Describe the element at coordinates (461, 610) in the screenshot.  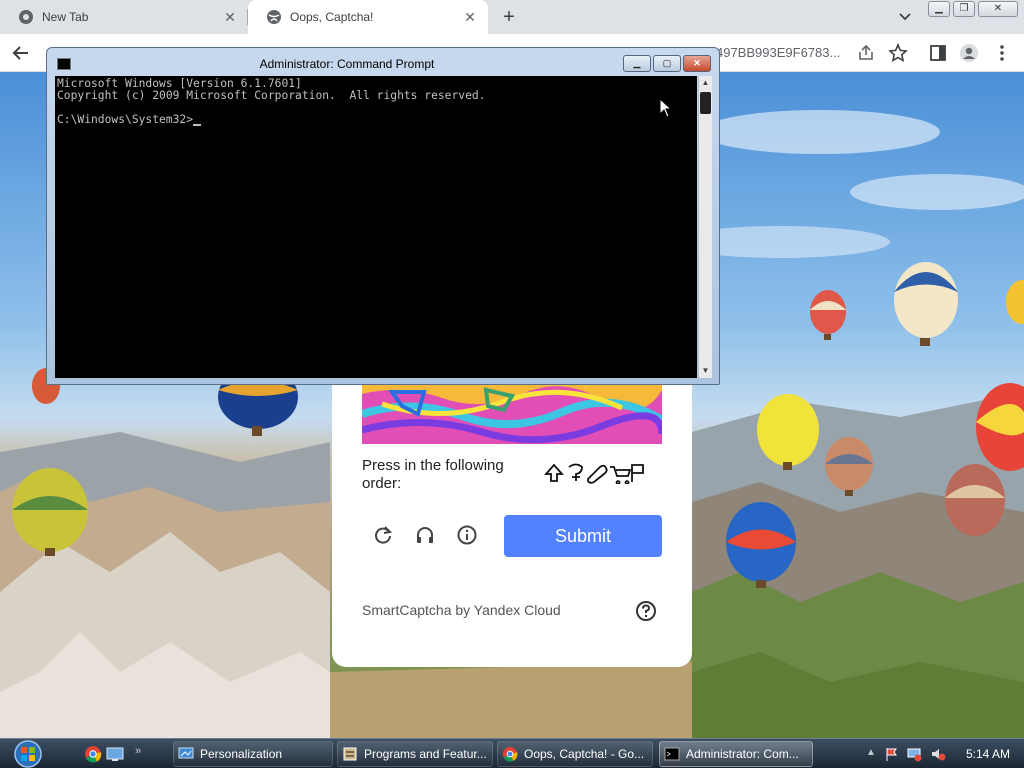
I see `smartcaptcha-branding: SmartCaptcha by Yandex Cloud` at that location.